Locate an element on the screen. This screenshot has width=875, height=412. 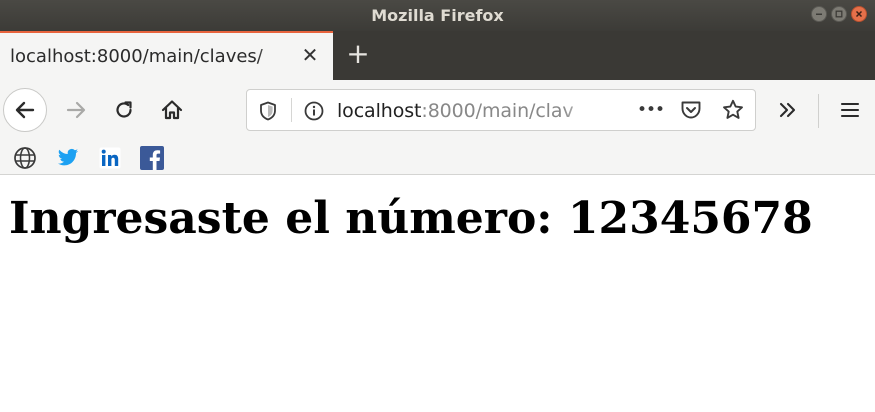
page-actions-button: ••• is located at coordinates (651, 110).